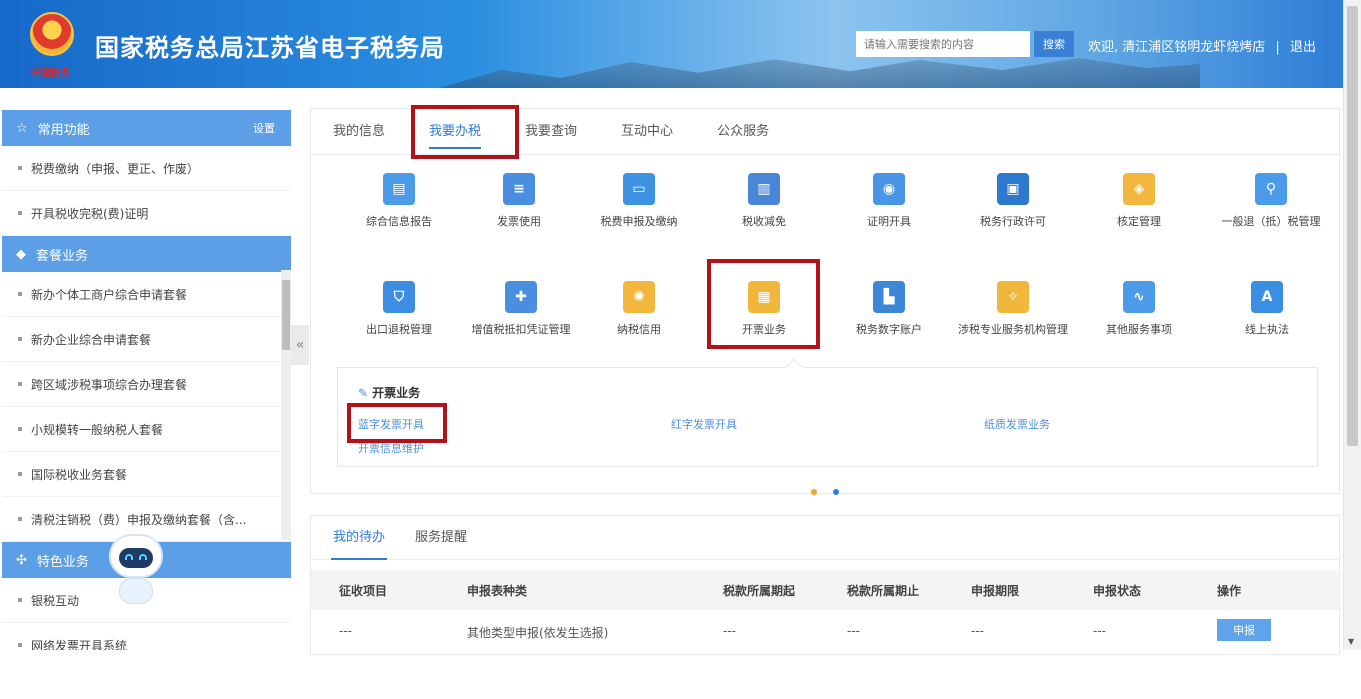 Image resolution: width=1361 pixels, height=699 pixels. What do you see at coordinates (146, 636) in the screenshot?
I see `sidebar-item: 网络发票开具系统` at bounding box center [146, 636].